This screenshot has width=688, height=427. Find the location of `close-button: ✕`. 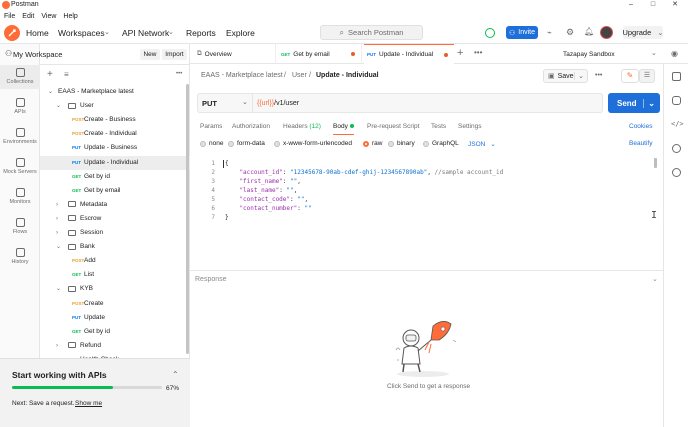

close-button: ✕ is located at coordinates (675, 5).